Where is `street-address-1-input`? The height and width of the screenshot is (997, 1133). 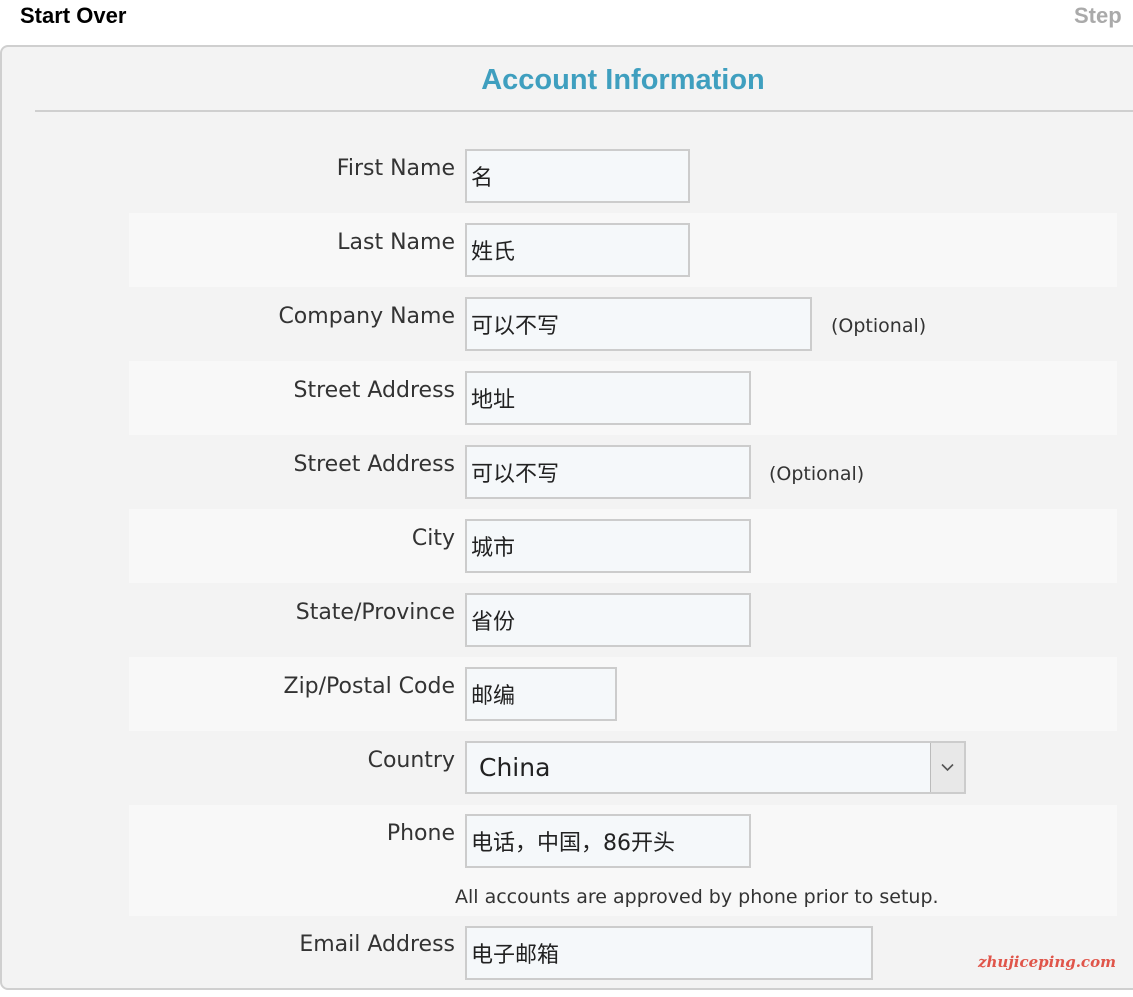
street-address-1-input is located at coordinates (608, 398).